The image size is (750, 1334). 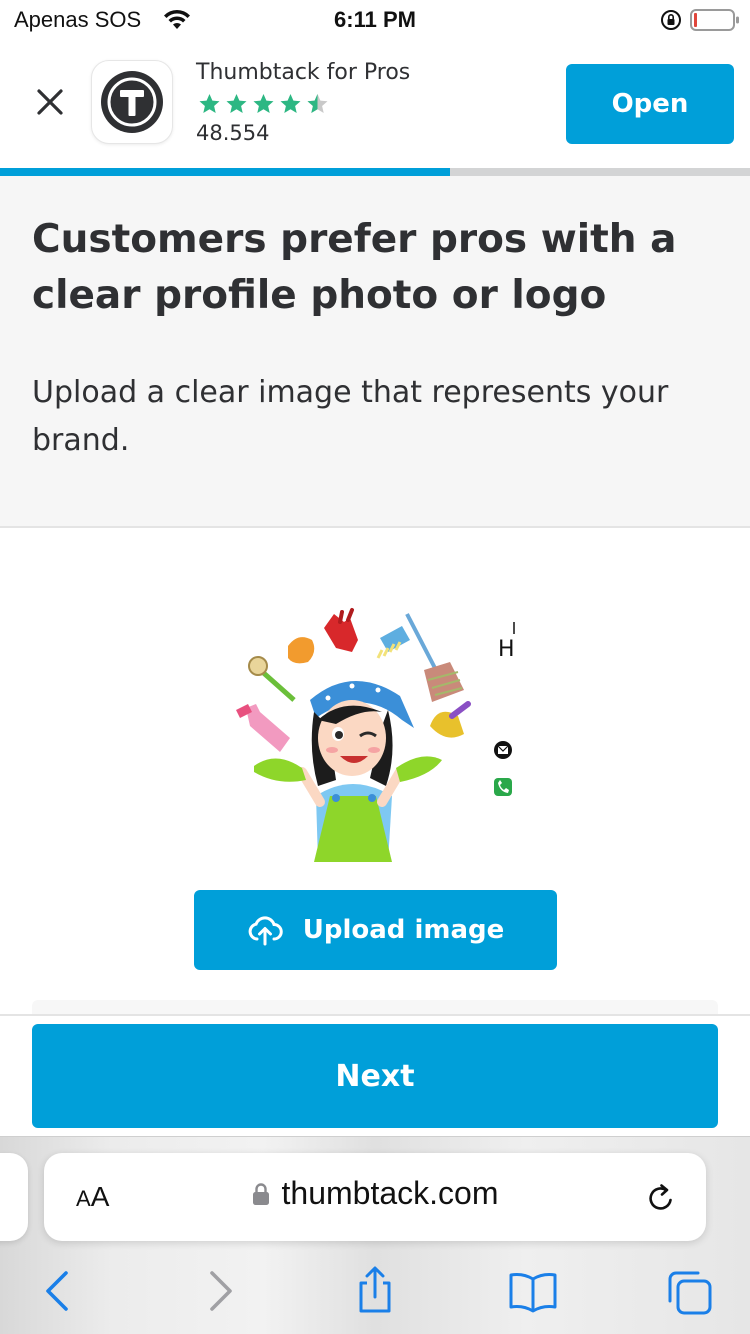 I want to click on star-rating, so click(x=263, y=104).